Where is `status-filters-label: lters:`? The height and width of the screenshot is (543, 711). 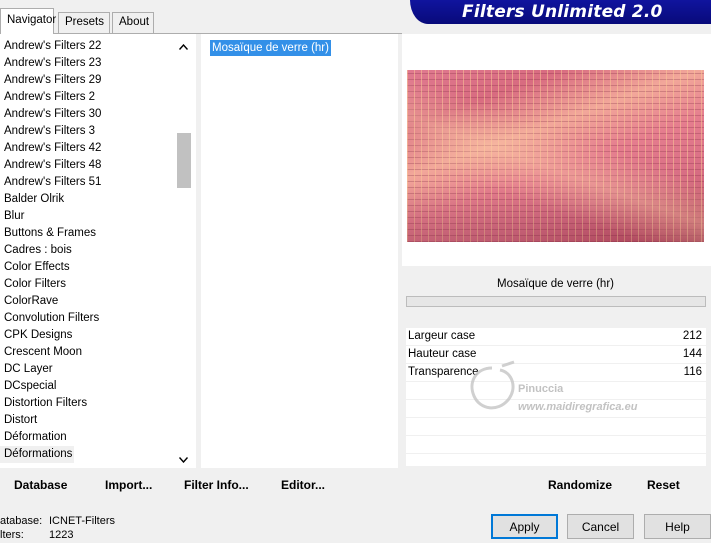
status-filters-label: lters: is located at coordinates (12, 535).